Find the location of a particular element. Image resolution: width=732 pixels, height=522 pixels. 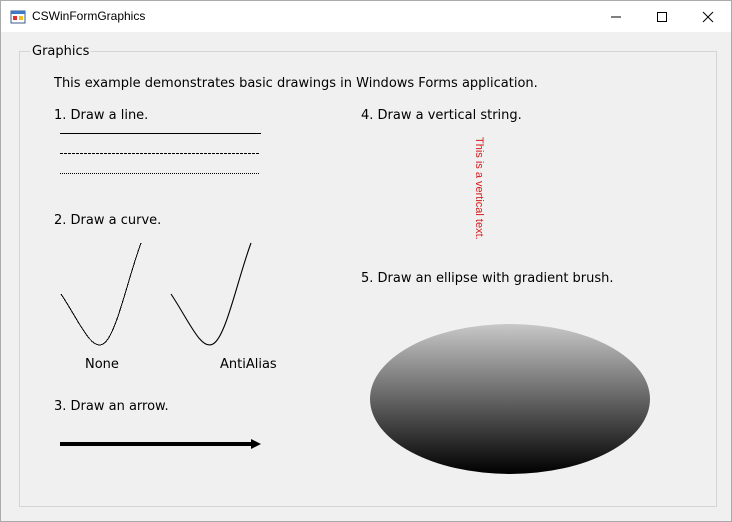

curve-none is located at coordinates (101, 294).